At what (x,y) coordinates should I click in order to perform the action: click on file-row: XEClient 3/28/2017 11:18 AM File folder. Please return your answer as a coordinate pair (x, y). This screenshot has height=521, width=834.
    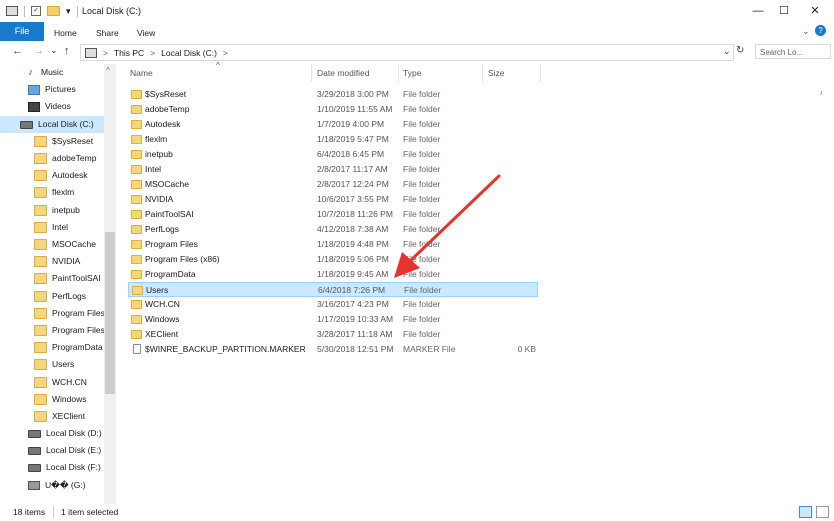
    Looking at the image, I should click on (333, 334).